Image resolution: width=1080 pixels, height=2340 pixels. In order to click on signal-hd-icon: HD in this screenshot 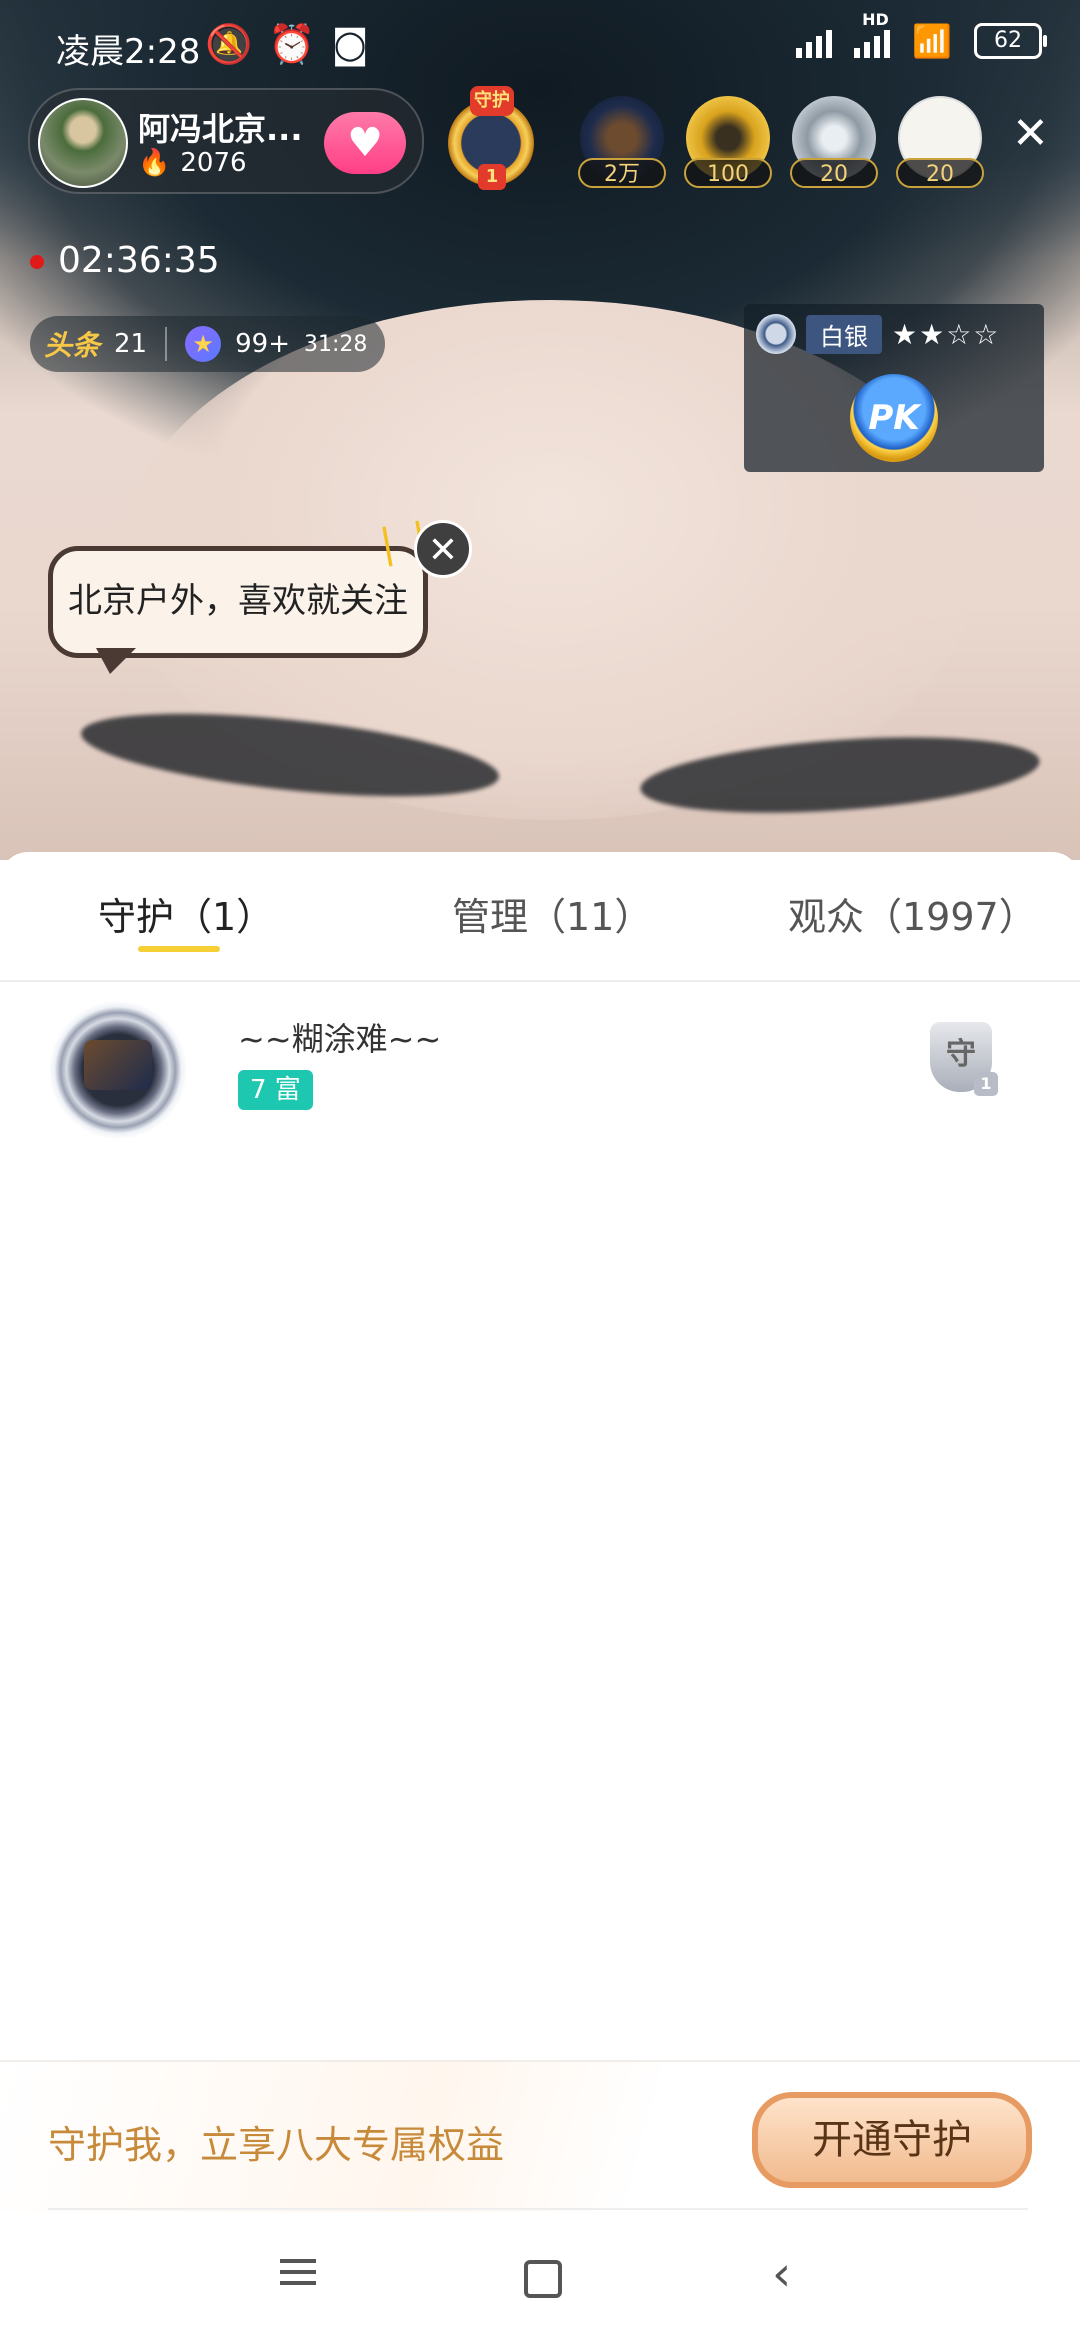, I will do `click(872, 34)`.